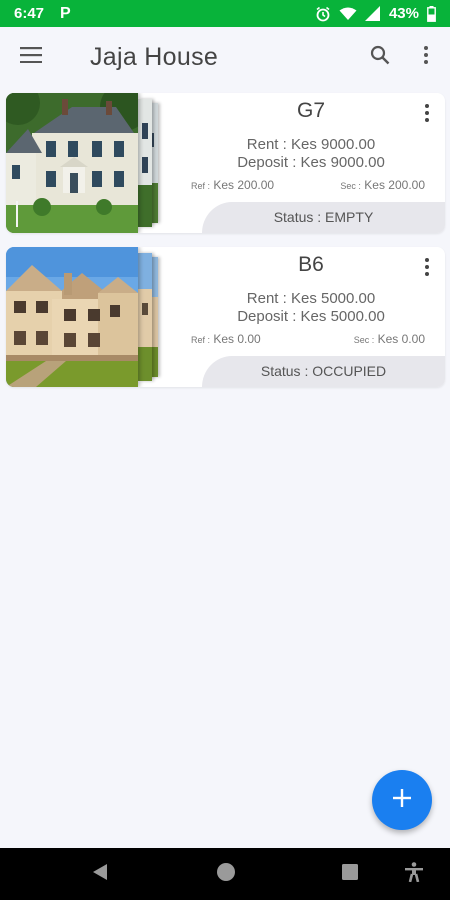 The width and height of the screenshot is (450, 900). I want to click on home-icon, so click(226, 874).